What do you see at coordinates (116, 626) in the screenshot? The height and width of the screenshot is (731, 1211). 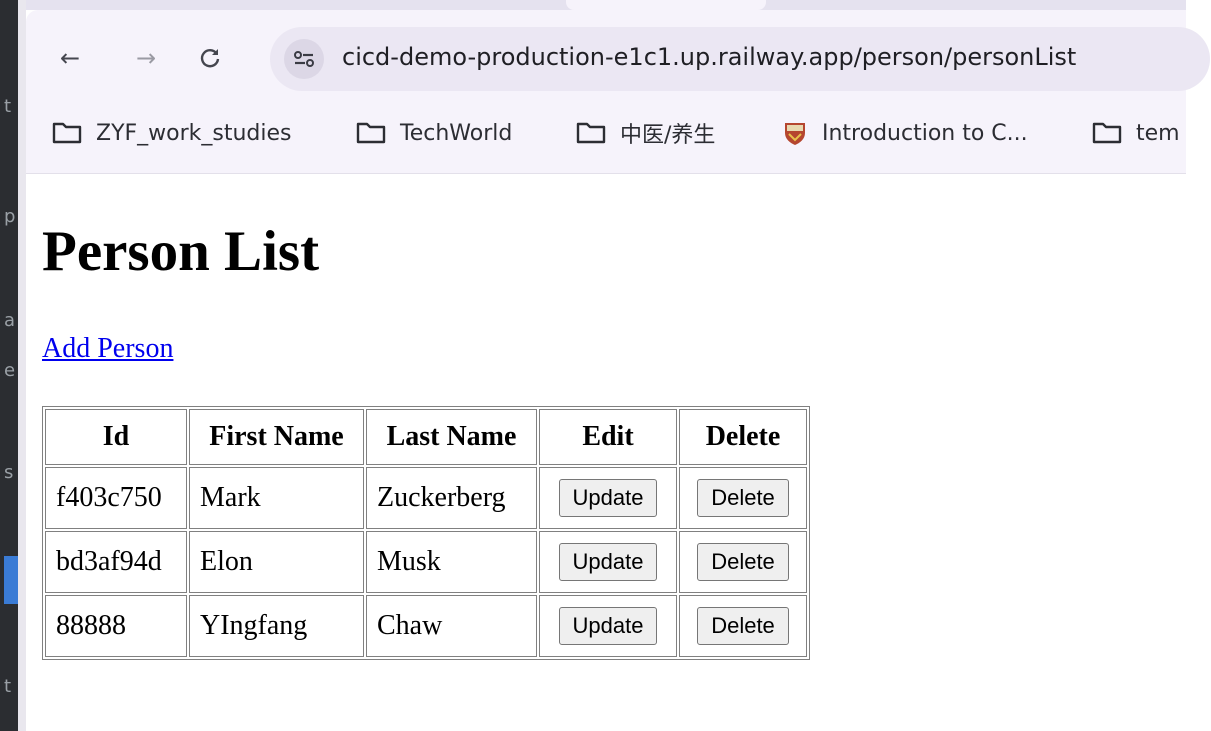 I see `cell-id: 88888` at bounding box center [116, 626].